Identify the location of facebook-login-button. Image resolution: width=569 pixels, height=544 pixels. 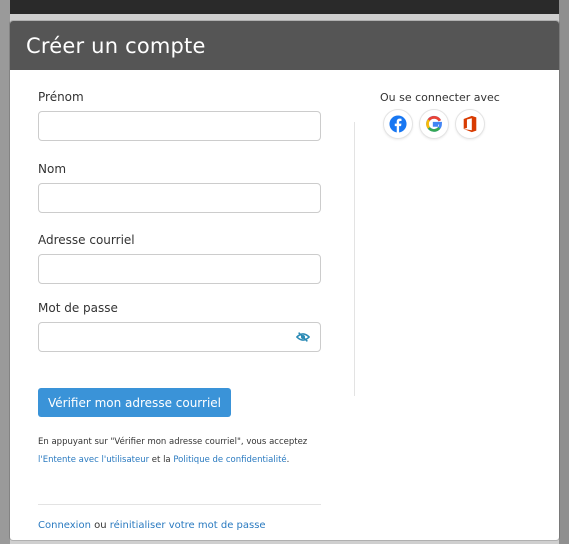
(398, 124).